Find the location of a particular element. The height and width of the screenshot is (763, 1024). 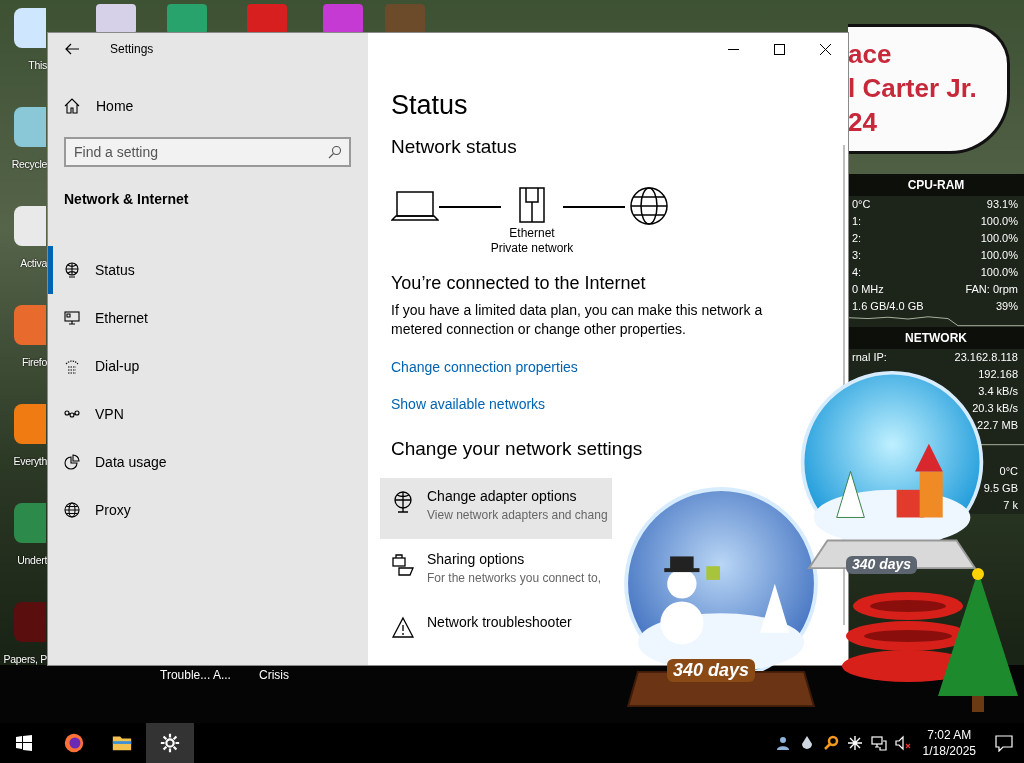

monitor-icon is located at coordinates (72, 318).